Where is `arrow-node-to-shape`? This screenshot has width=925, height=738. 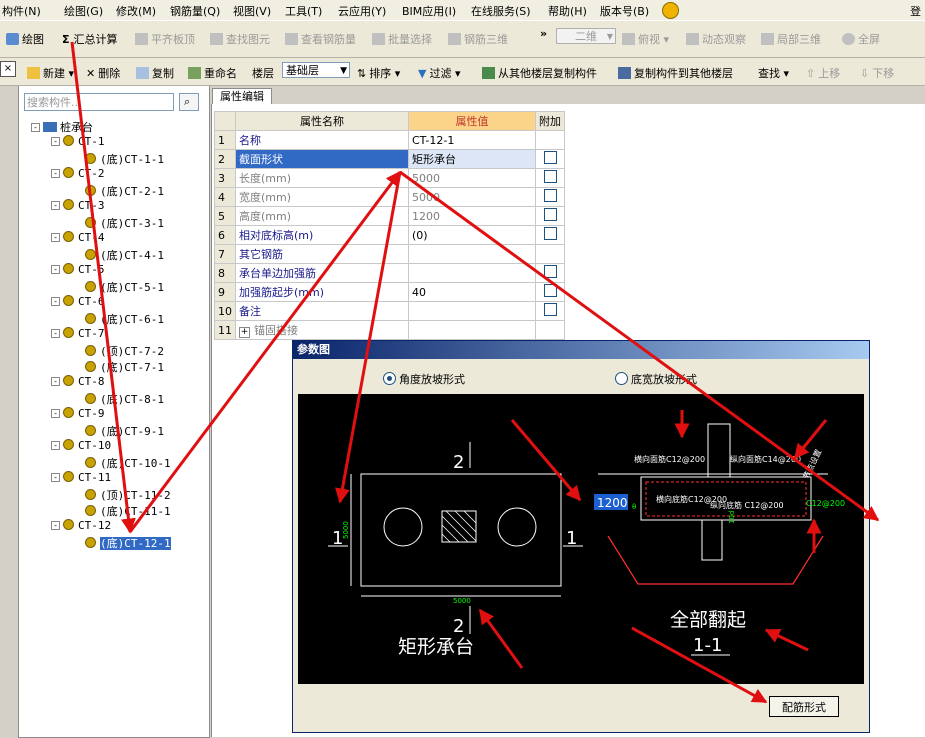 arrow-node-to-shape is located at coordinates (265, 351).